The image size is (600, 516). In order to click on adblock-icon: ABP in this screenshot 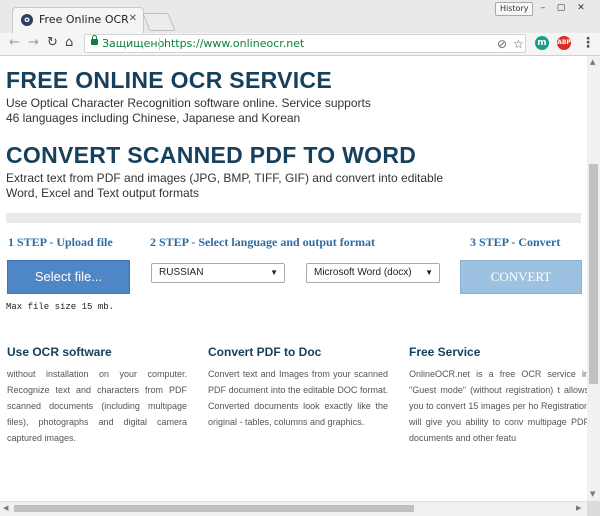, I will do `click(564, 43)`.